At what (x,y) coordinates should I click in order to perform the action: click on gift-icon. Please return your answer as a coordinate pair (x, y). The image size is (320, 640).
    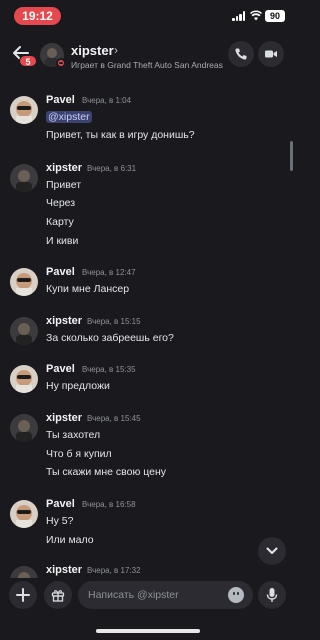
    Looking at the image, I should click on (58, 596).